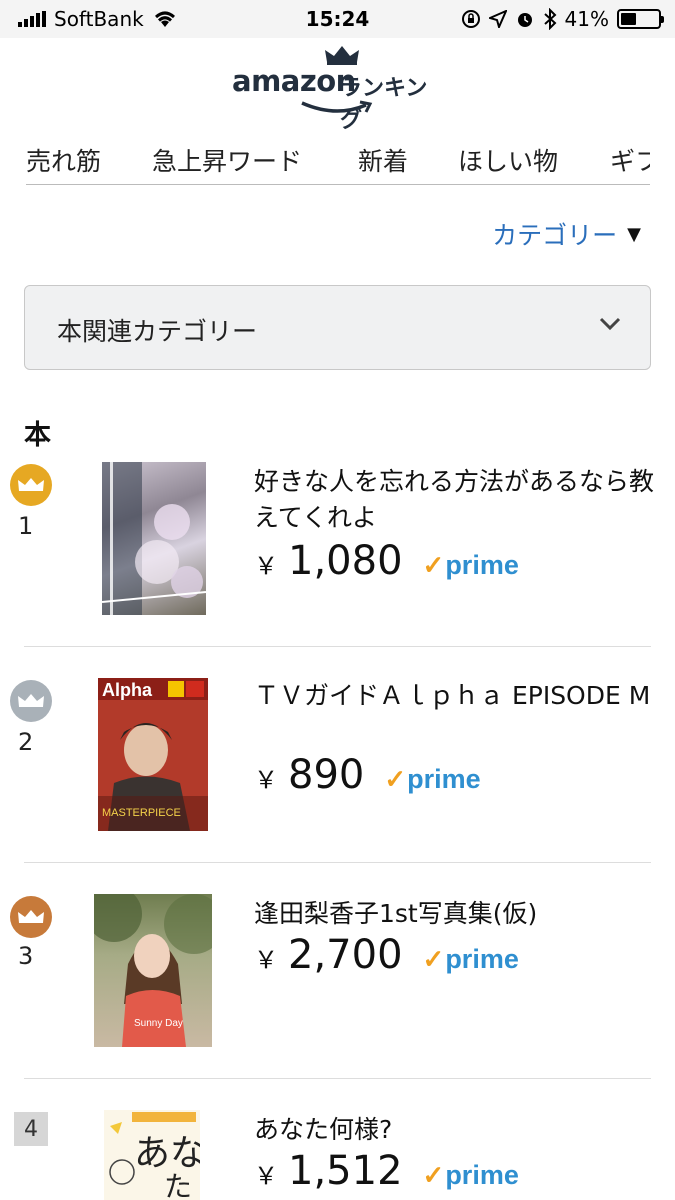 This screenshot has width=675, height=1200. I want to click on price-value: 1,512, so click(345, 1171).